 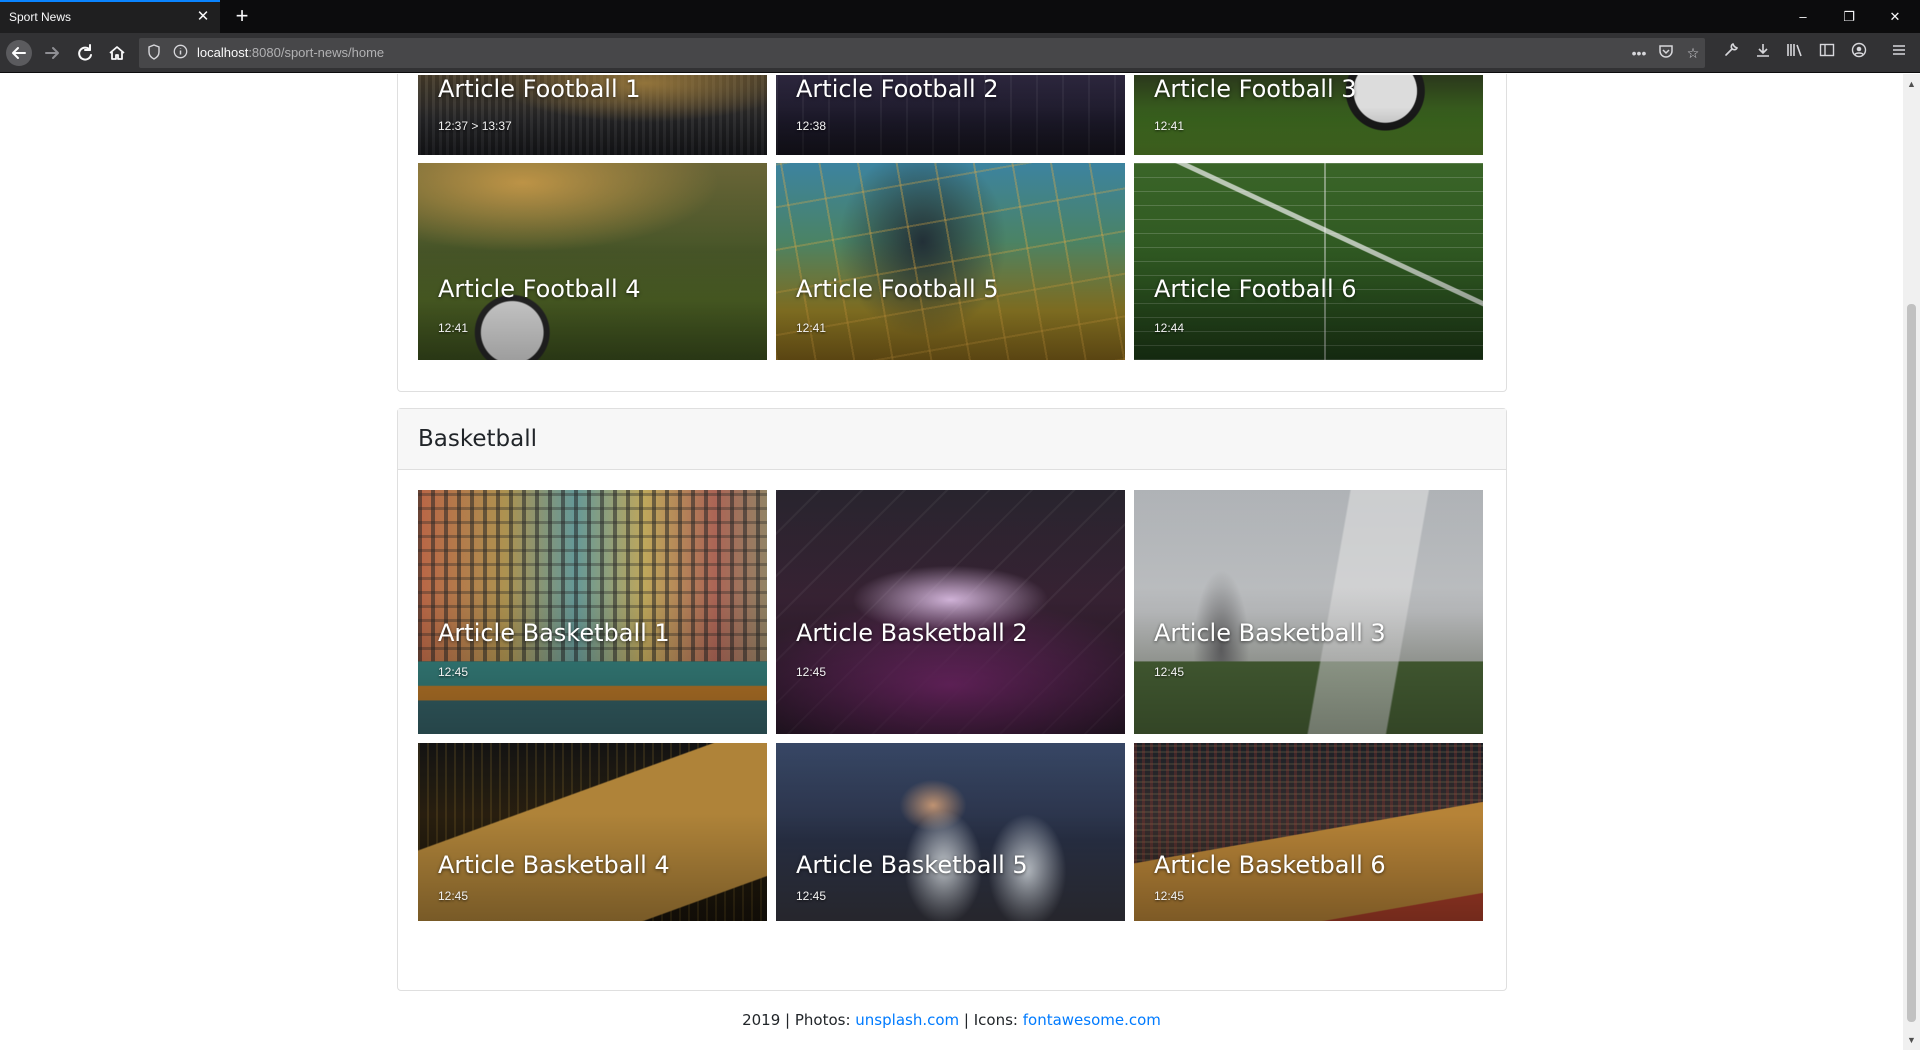 I want to click on account-icon, so click(x=1859, y=53).